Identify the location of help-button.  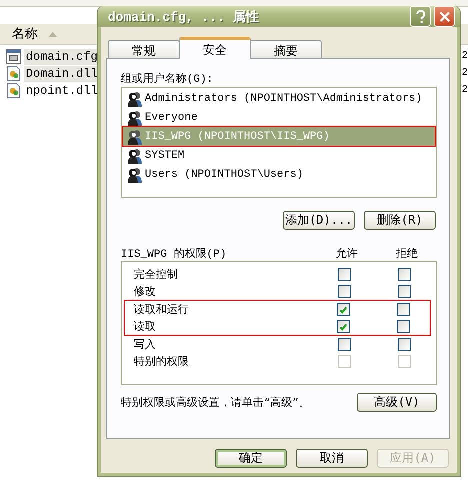
(420, 16).